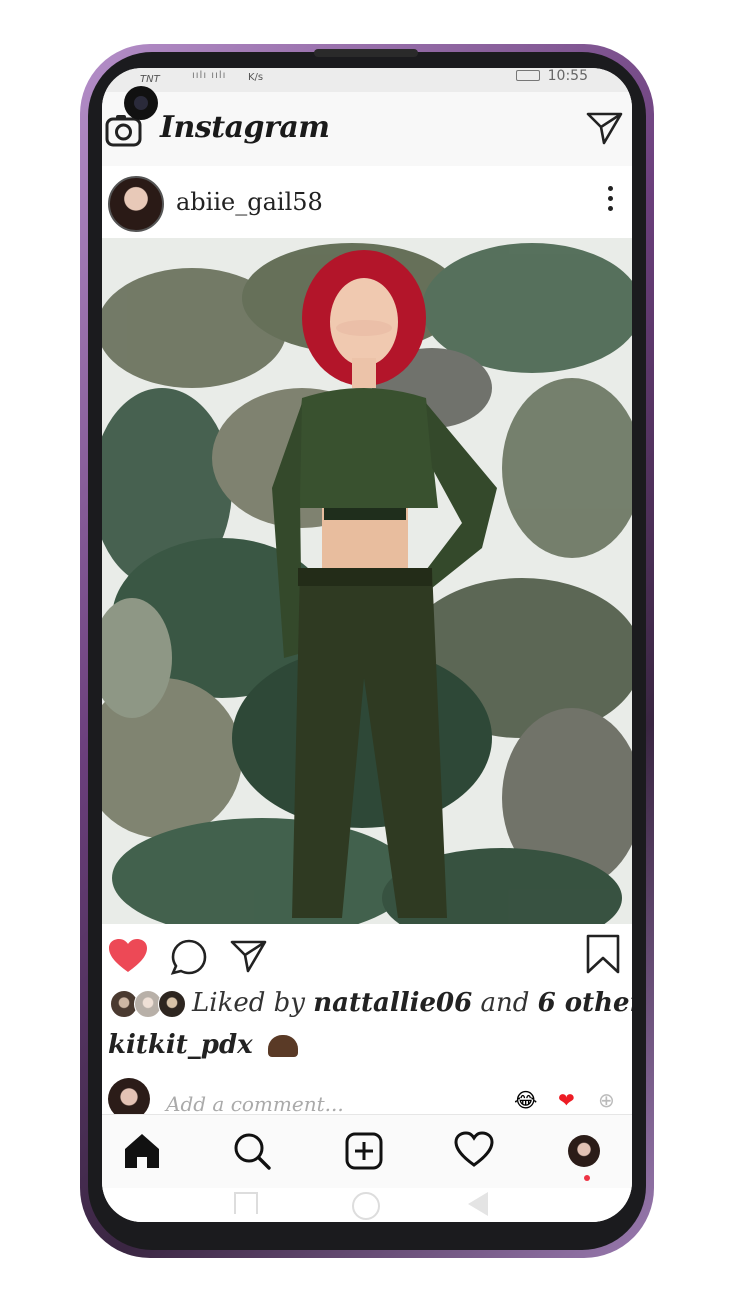 The height and width of the screenshot is (1307, 736). I want to click on instagram-logo: Instagram, so click(245, 127).